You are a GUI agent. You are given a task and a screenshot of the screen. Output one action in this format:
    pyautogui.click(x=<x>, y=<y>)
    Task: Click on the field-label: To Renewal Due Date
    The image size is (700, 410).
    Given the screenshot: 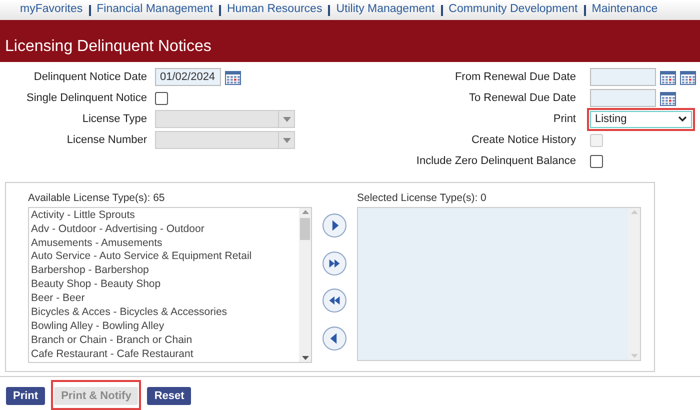 What is the action you would take?
    pyautogui.click(x=522, y=98)
    